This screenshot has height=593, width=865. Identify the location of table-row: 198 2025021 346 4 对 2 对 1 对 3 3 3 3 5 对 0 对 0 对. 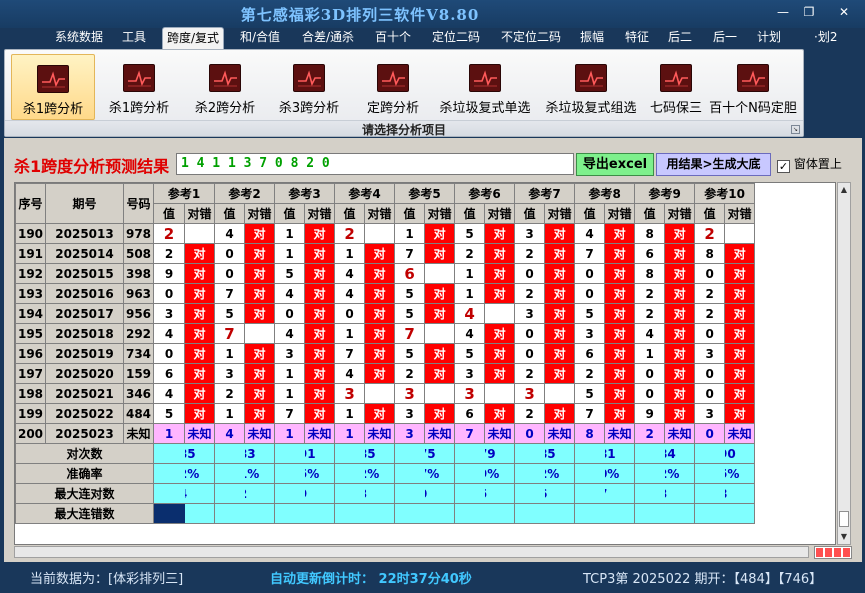
(385, 393).